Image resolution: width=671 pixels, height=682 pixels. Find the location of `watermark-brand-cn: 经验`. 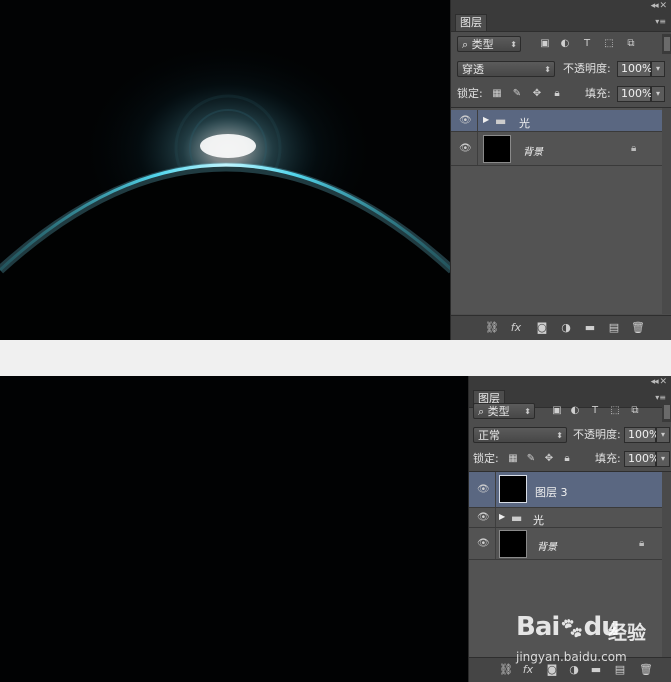

watermark-brand-cn: 经验 is located at coordinates (627, 633).